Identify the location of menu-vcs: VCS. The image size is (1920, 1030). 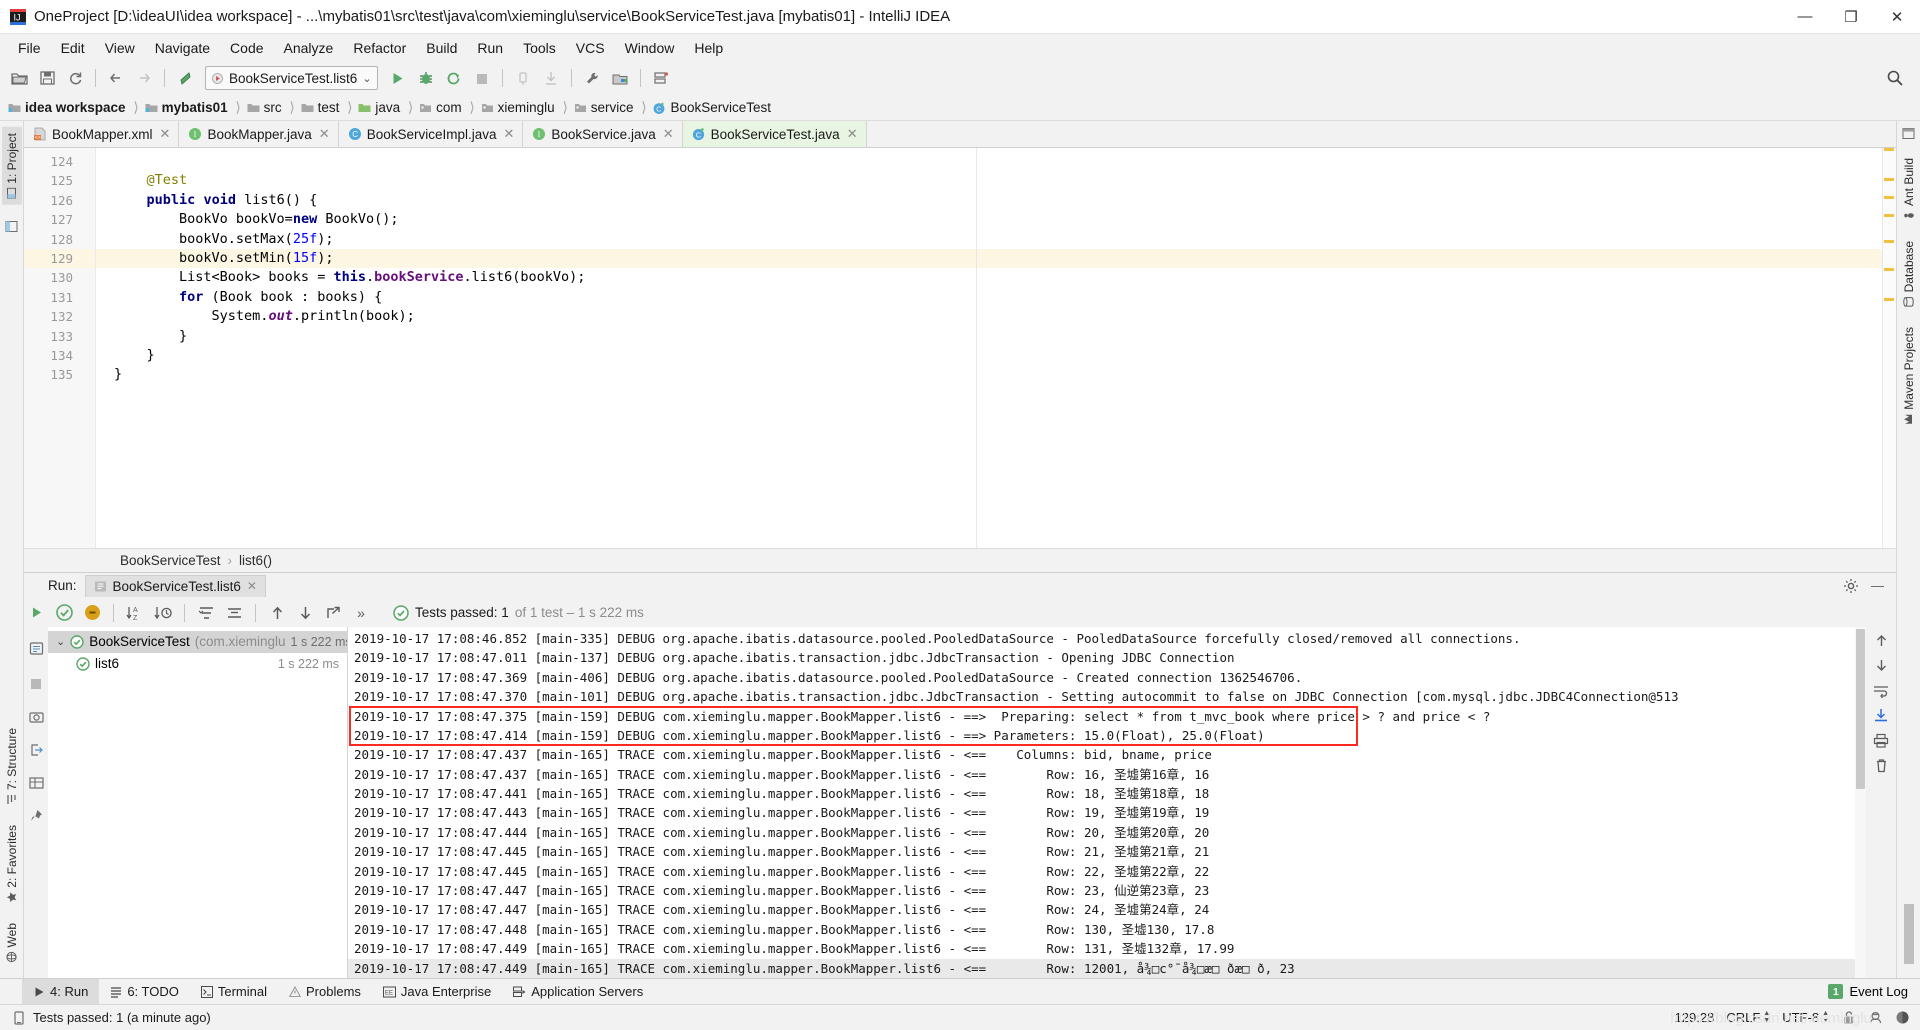
(590, 48).